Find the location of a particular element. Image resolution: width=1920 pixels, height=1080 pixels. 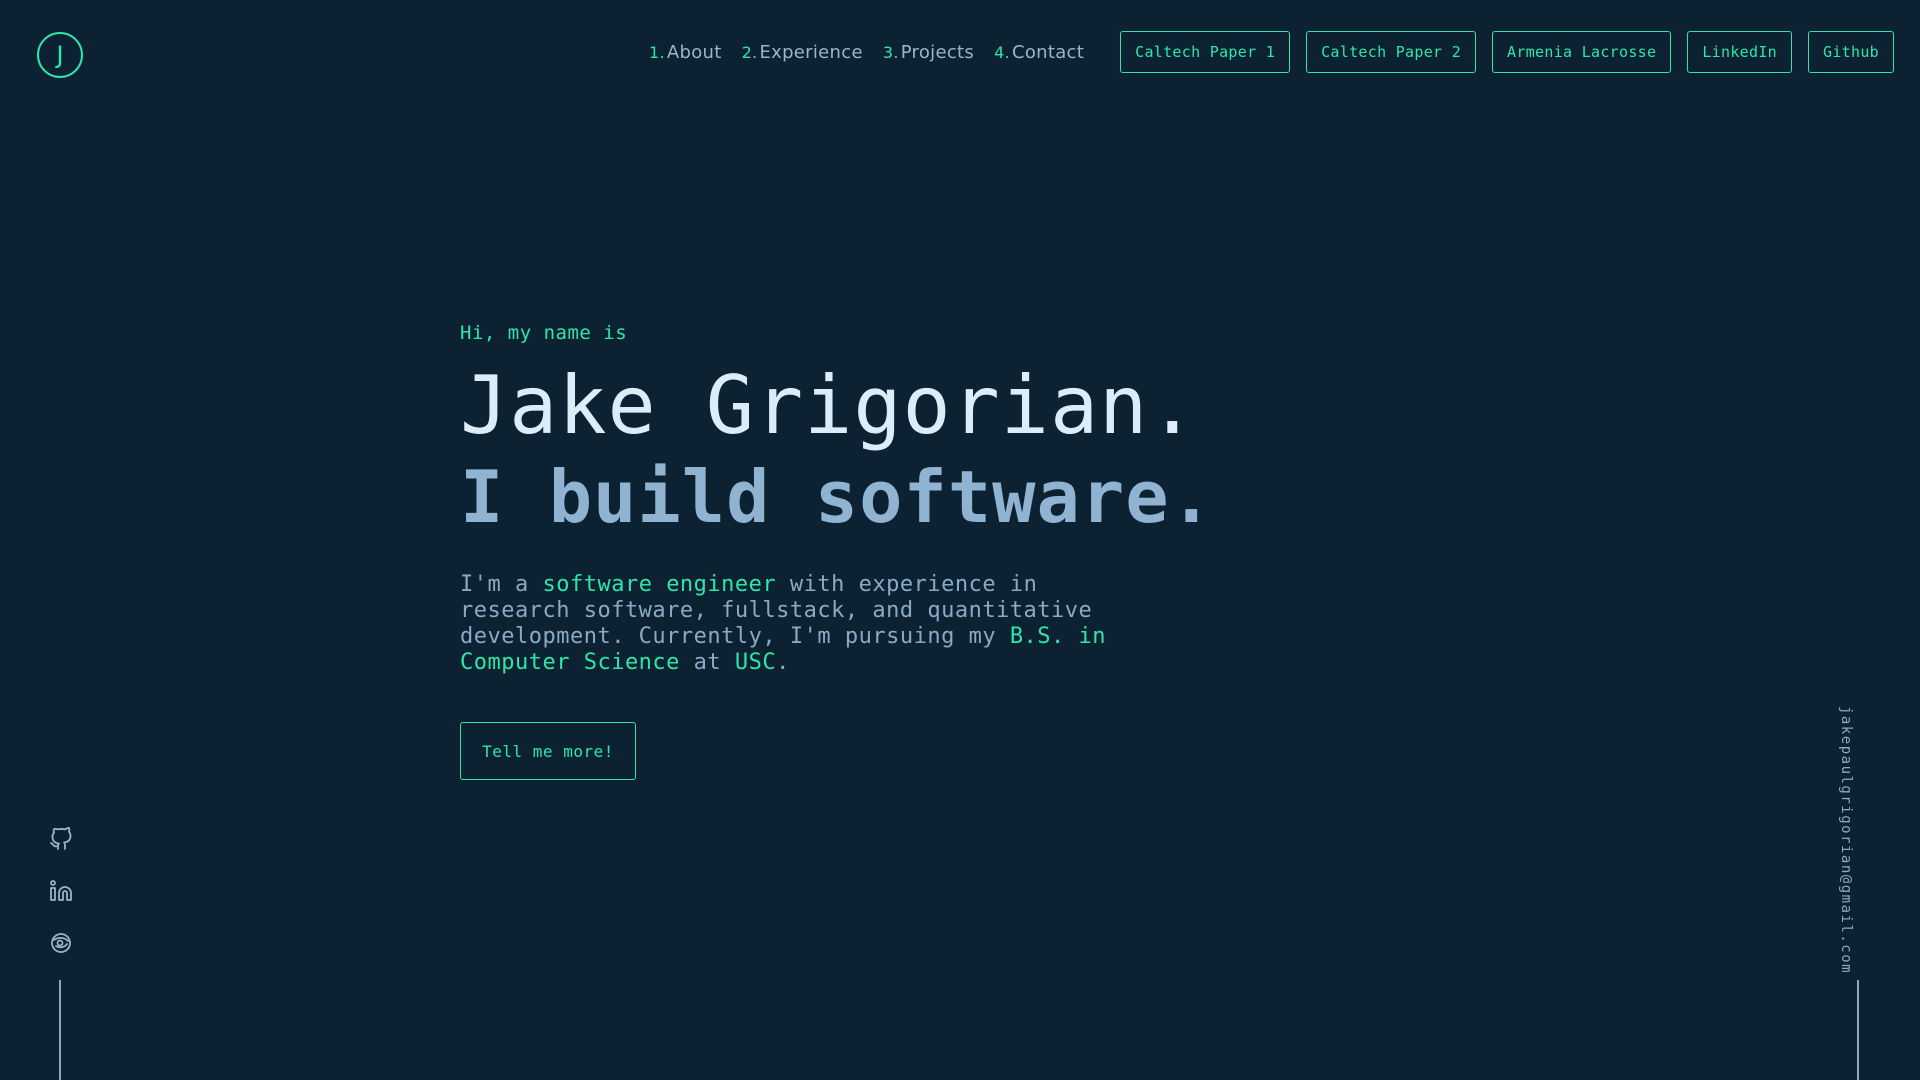

lacrosse-icon is located at coordinates (61, 943).